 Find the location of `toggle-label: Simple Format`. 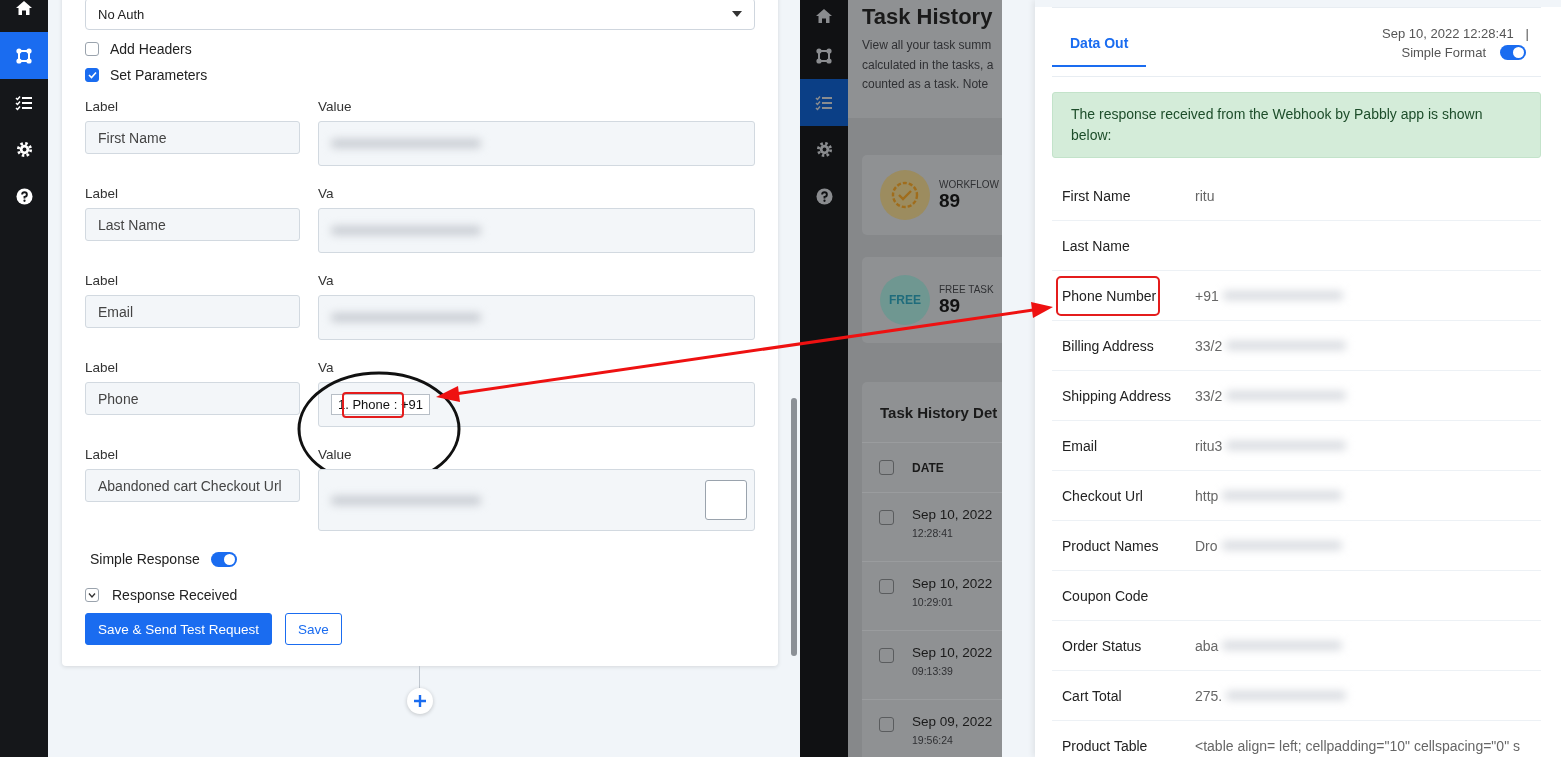

toggle-label: Simple Format is located at coordinates (1443, 52).